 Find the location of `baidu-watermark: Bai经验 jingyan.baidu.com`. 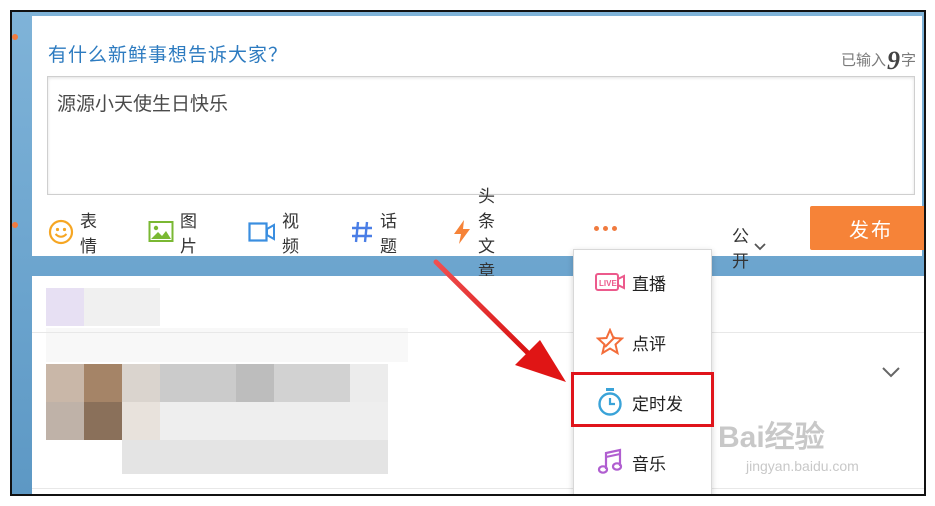

baidu-watermark: Bai经验 jingyan.baidu.com is located at coordinates (788, 443).